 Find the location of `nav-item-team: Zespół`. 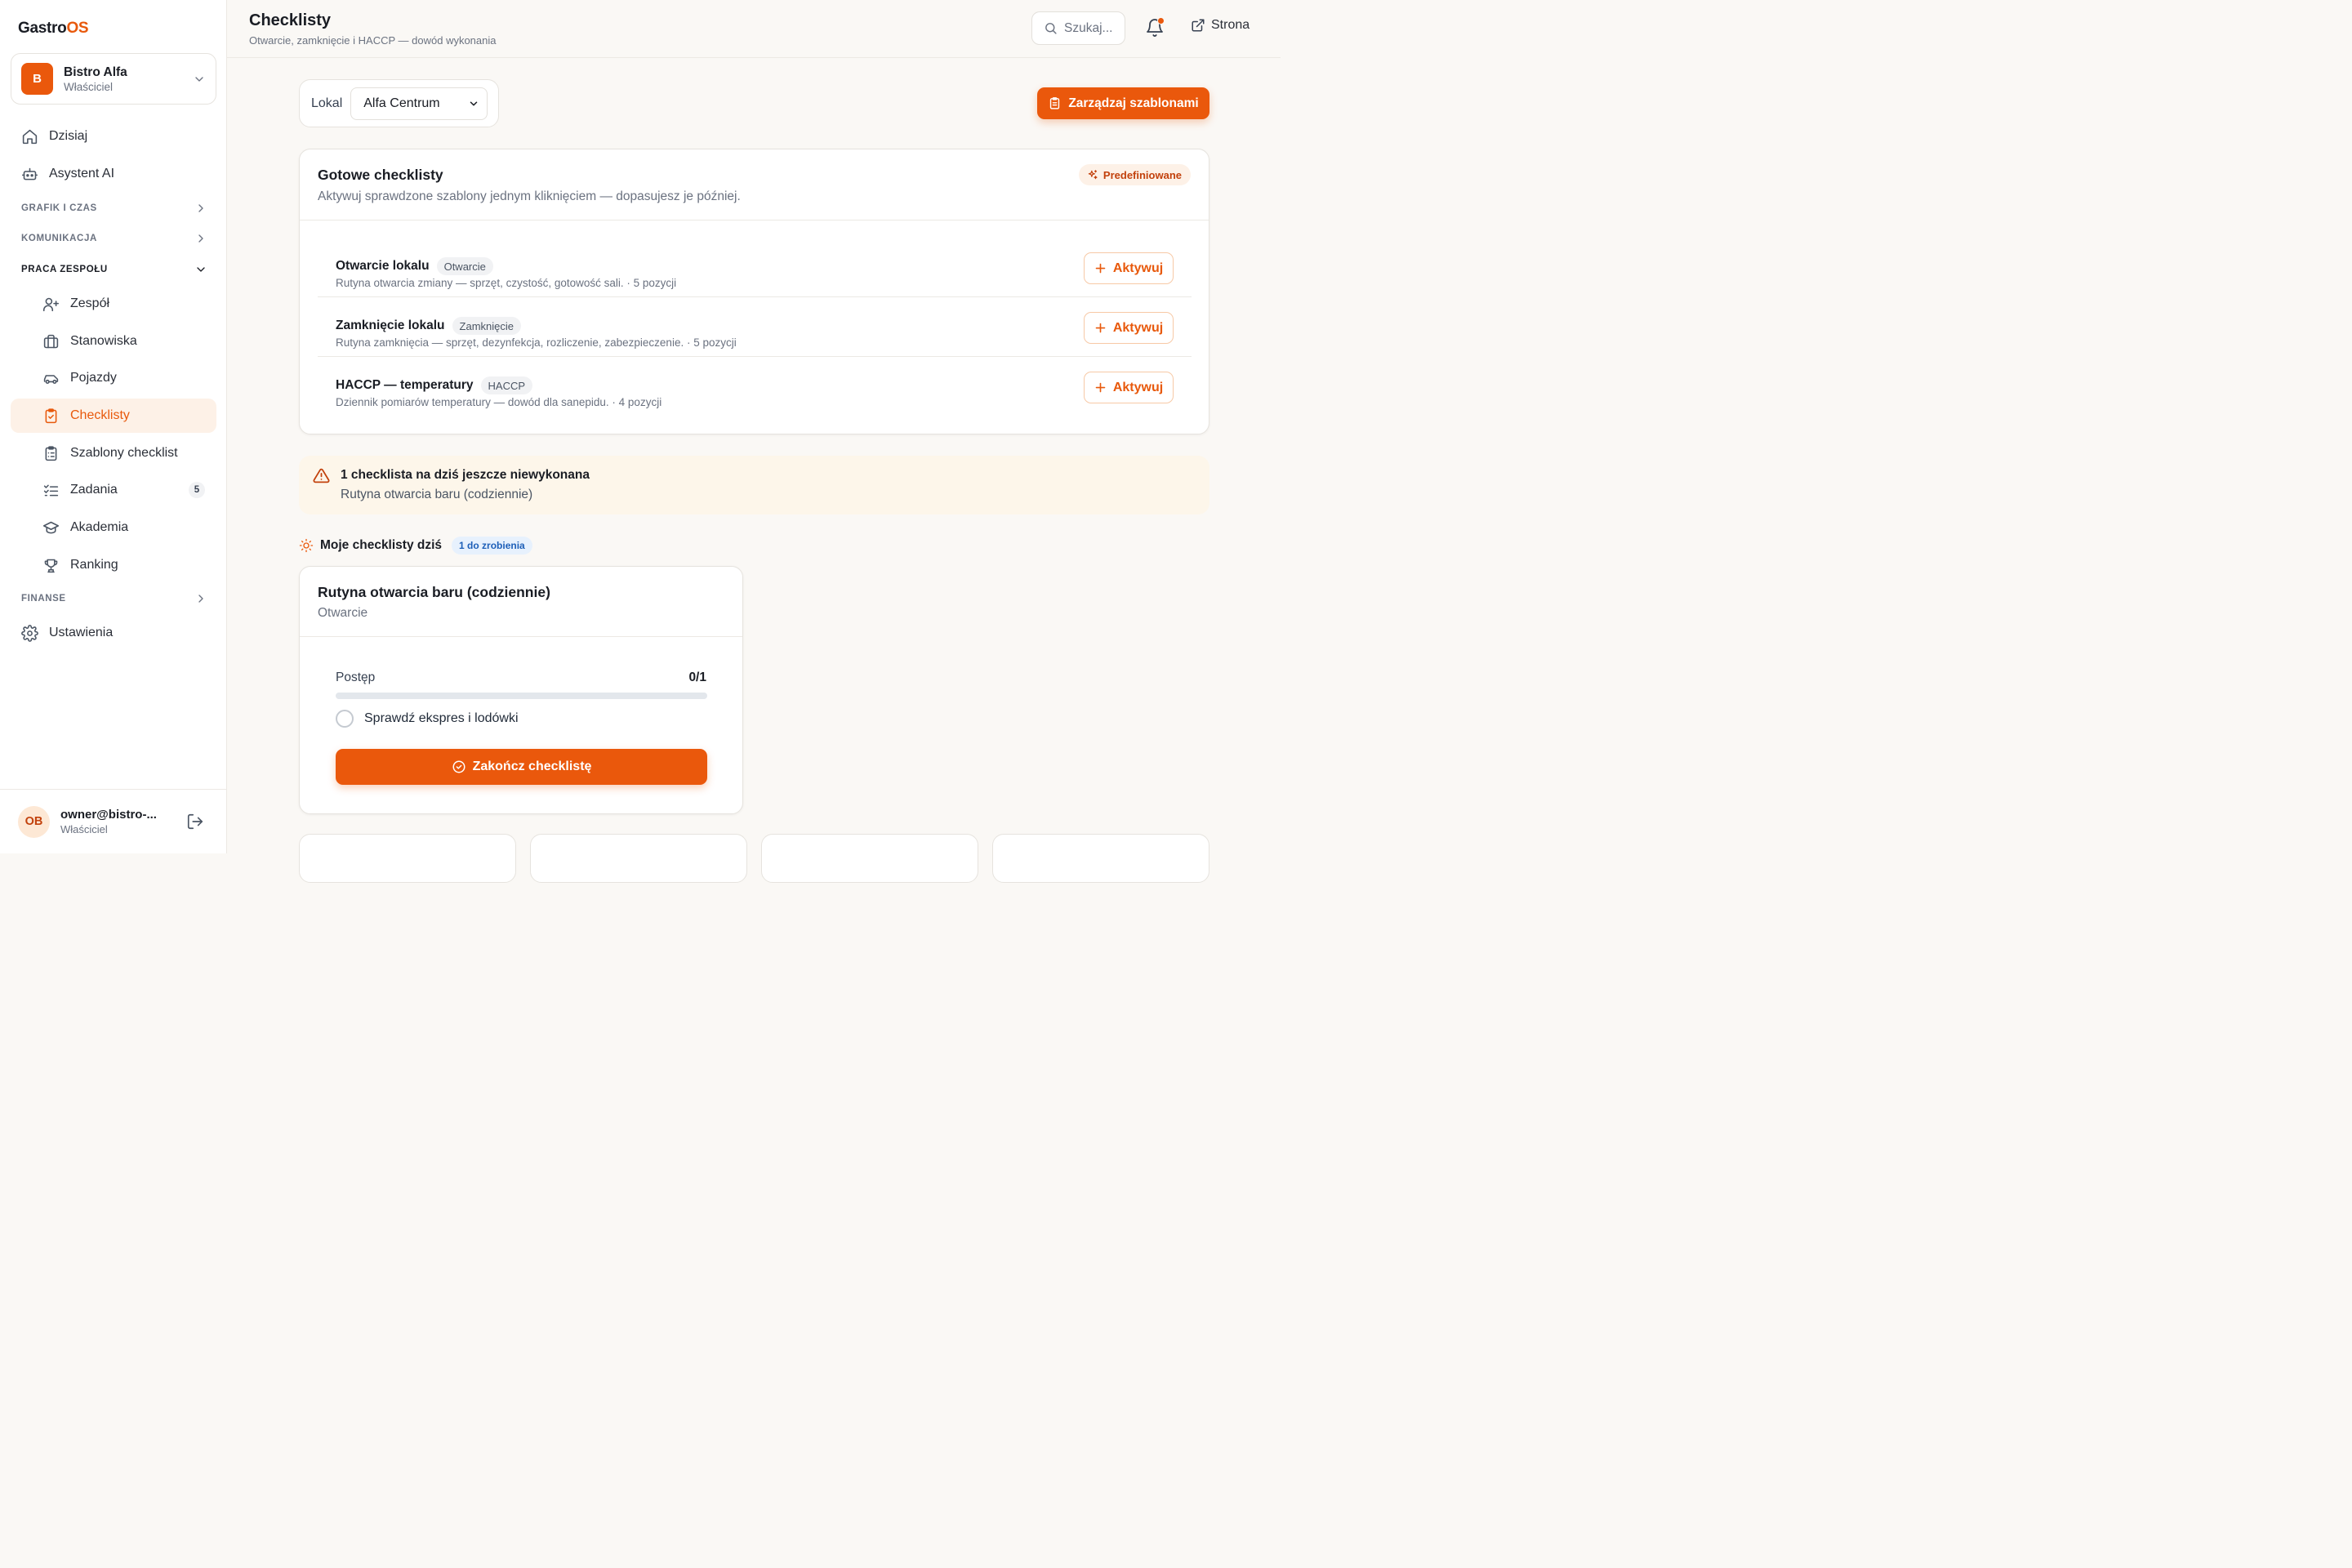

nav-item-team: Zespół is located at coordinates (113, 304).